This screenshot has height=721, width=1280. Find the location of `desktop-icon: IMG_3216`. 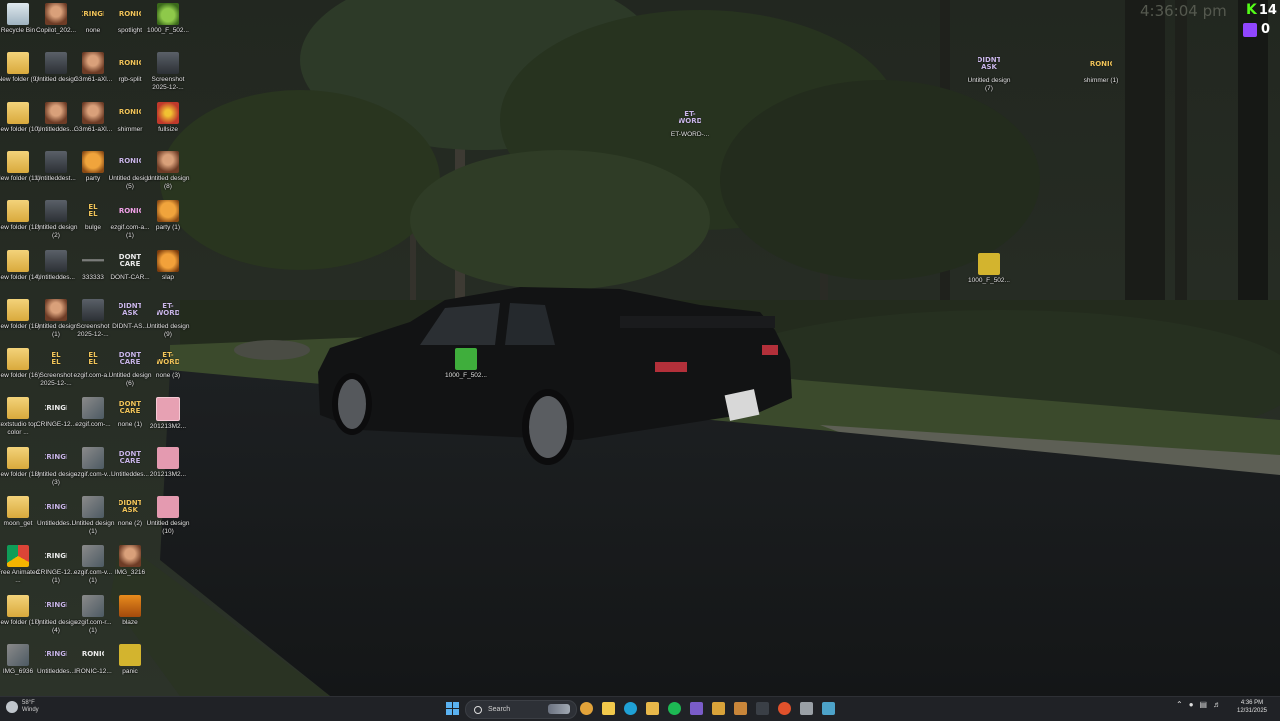

desktop-icon: IMG_3216 is located at coordinates (130, 566).